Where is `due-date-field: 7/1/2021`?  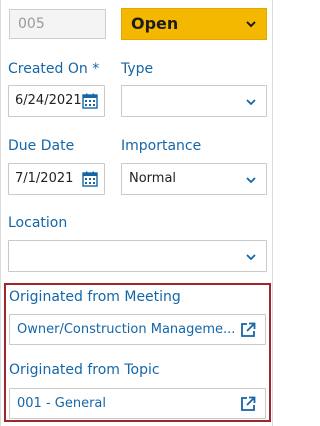
due-date-field: 7/1/2021 is located at coordinates (56, 179).